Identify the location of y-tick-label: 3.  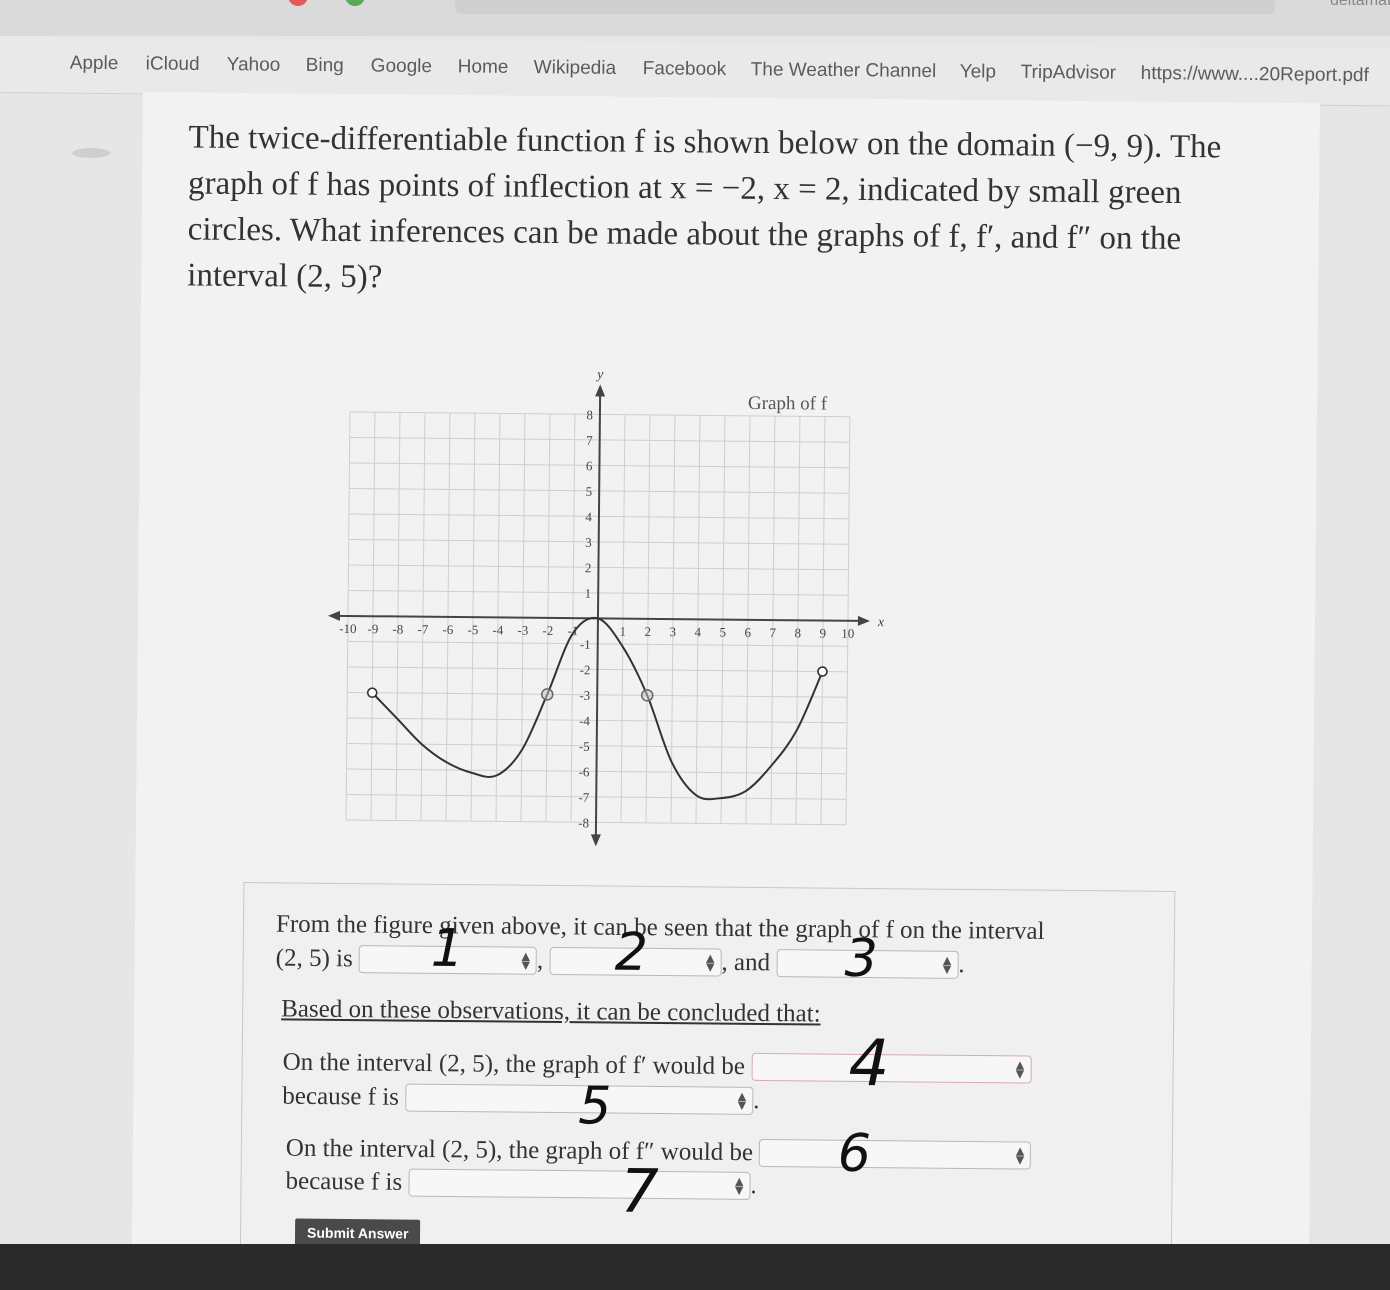
(588, 542).